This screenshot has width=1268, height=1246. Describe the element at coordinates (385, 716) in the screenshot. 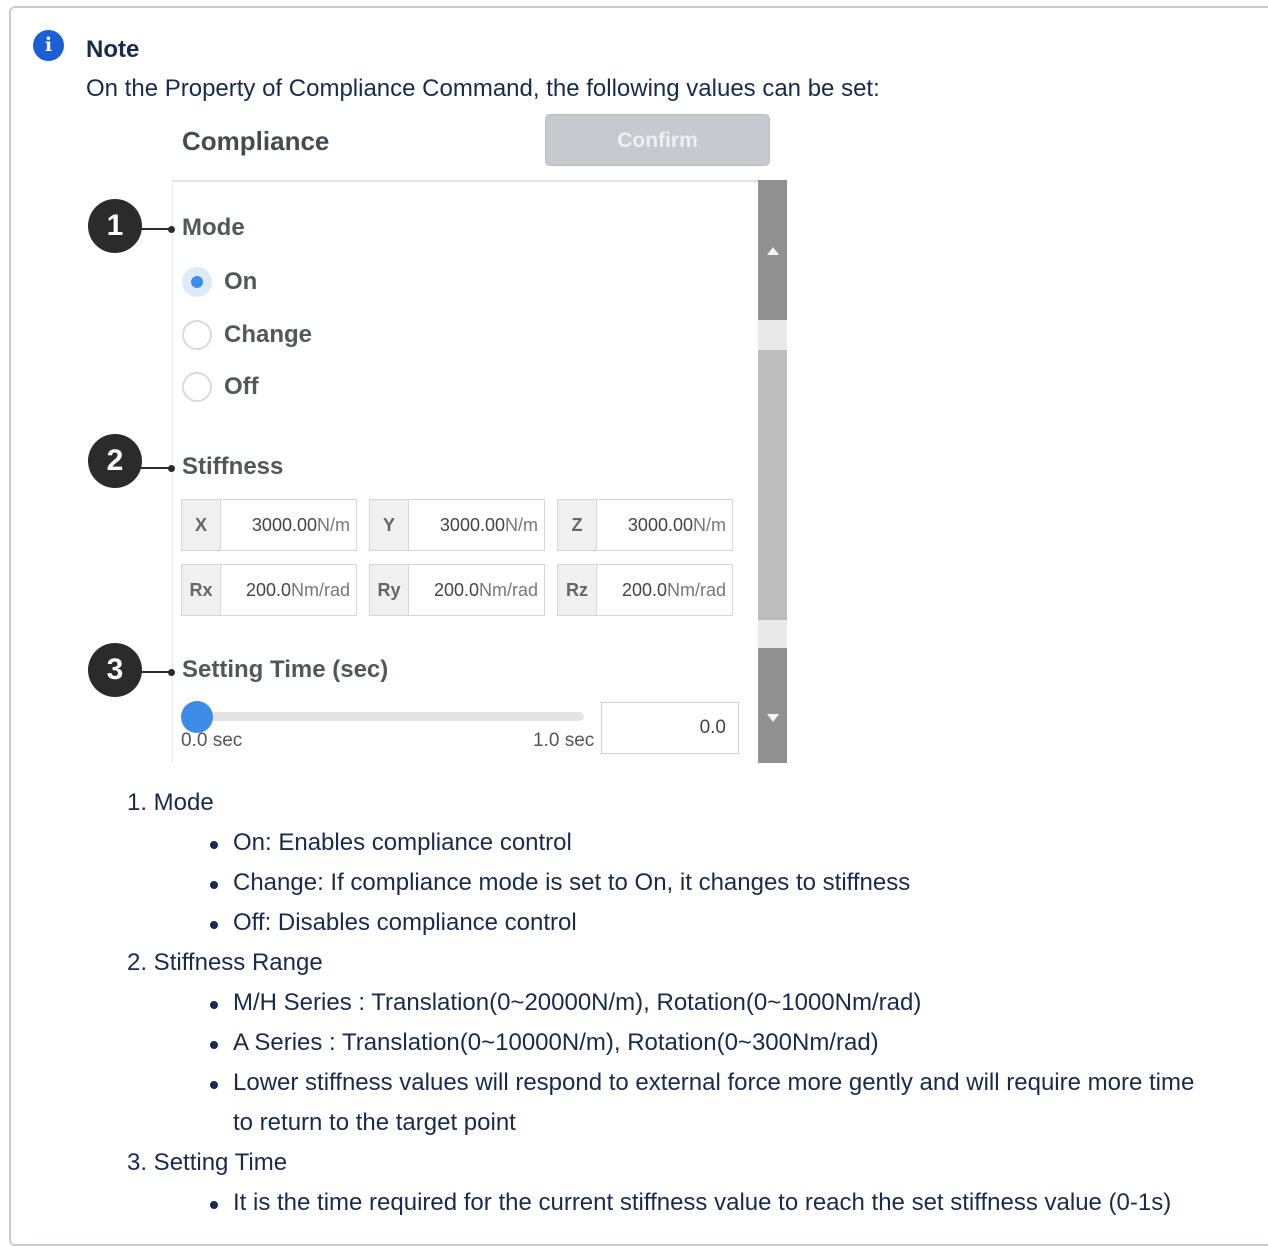

I see `setting-time-slider-track` at that location.